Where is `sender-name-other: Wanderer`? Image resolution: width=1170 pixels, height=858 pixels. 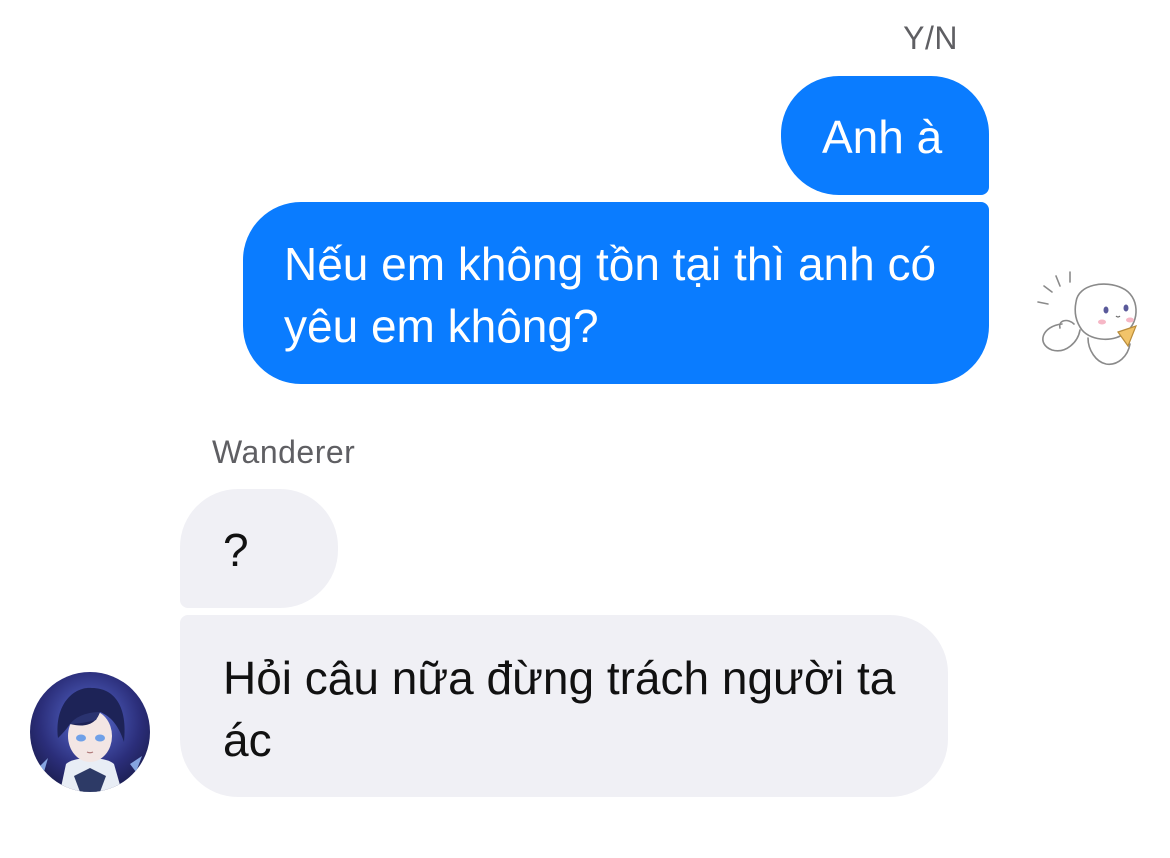 sender-name-other: Wanderer is located at coordinates (284, 452).